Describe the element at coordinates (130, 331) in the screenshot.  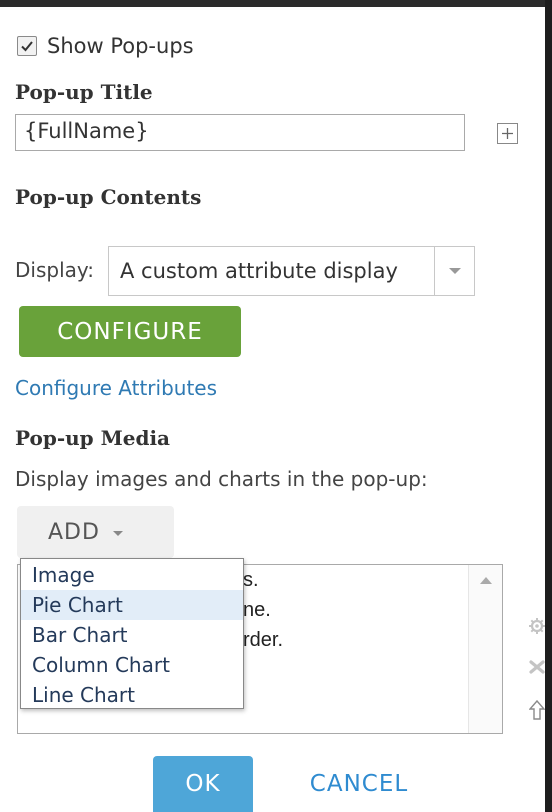
I see `configure-button: CONFIGURE` at that location.